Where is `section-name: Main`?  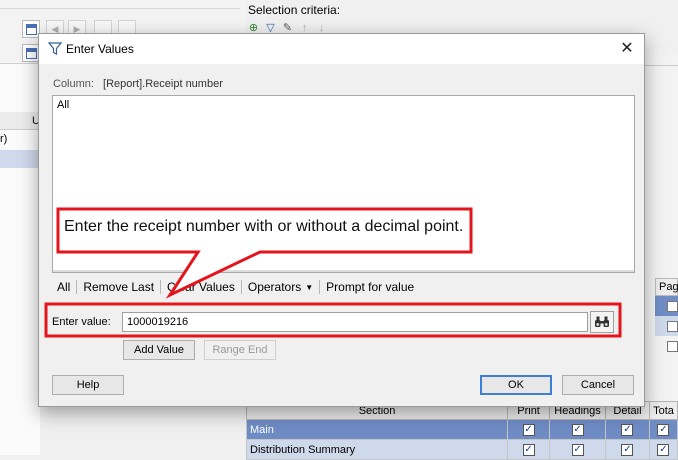
section-name: Main is located at coordinates (377, 429).